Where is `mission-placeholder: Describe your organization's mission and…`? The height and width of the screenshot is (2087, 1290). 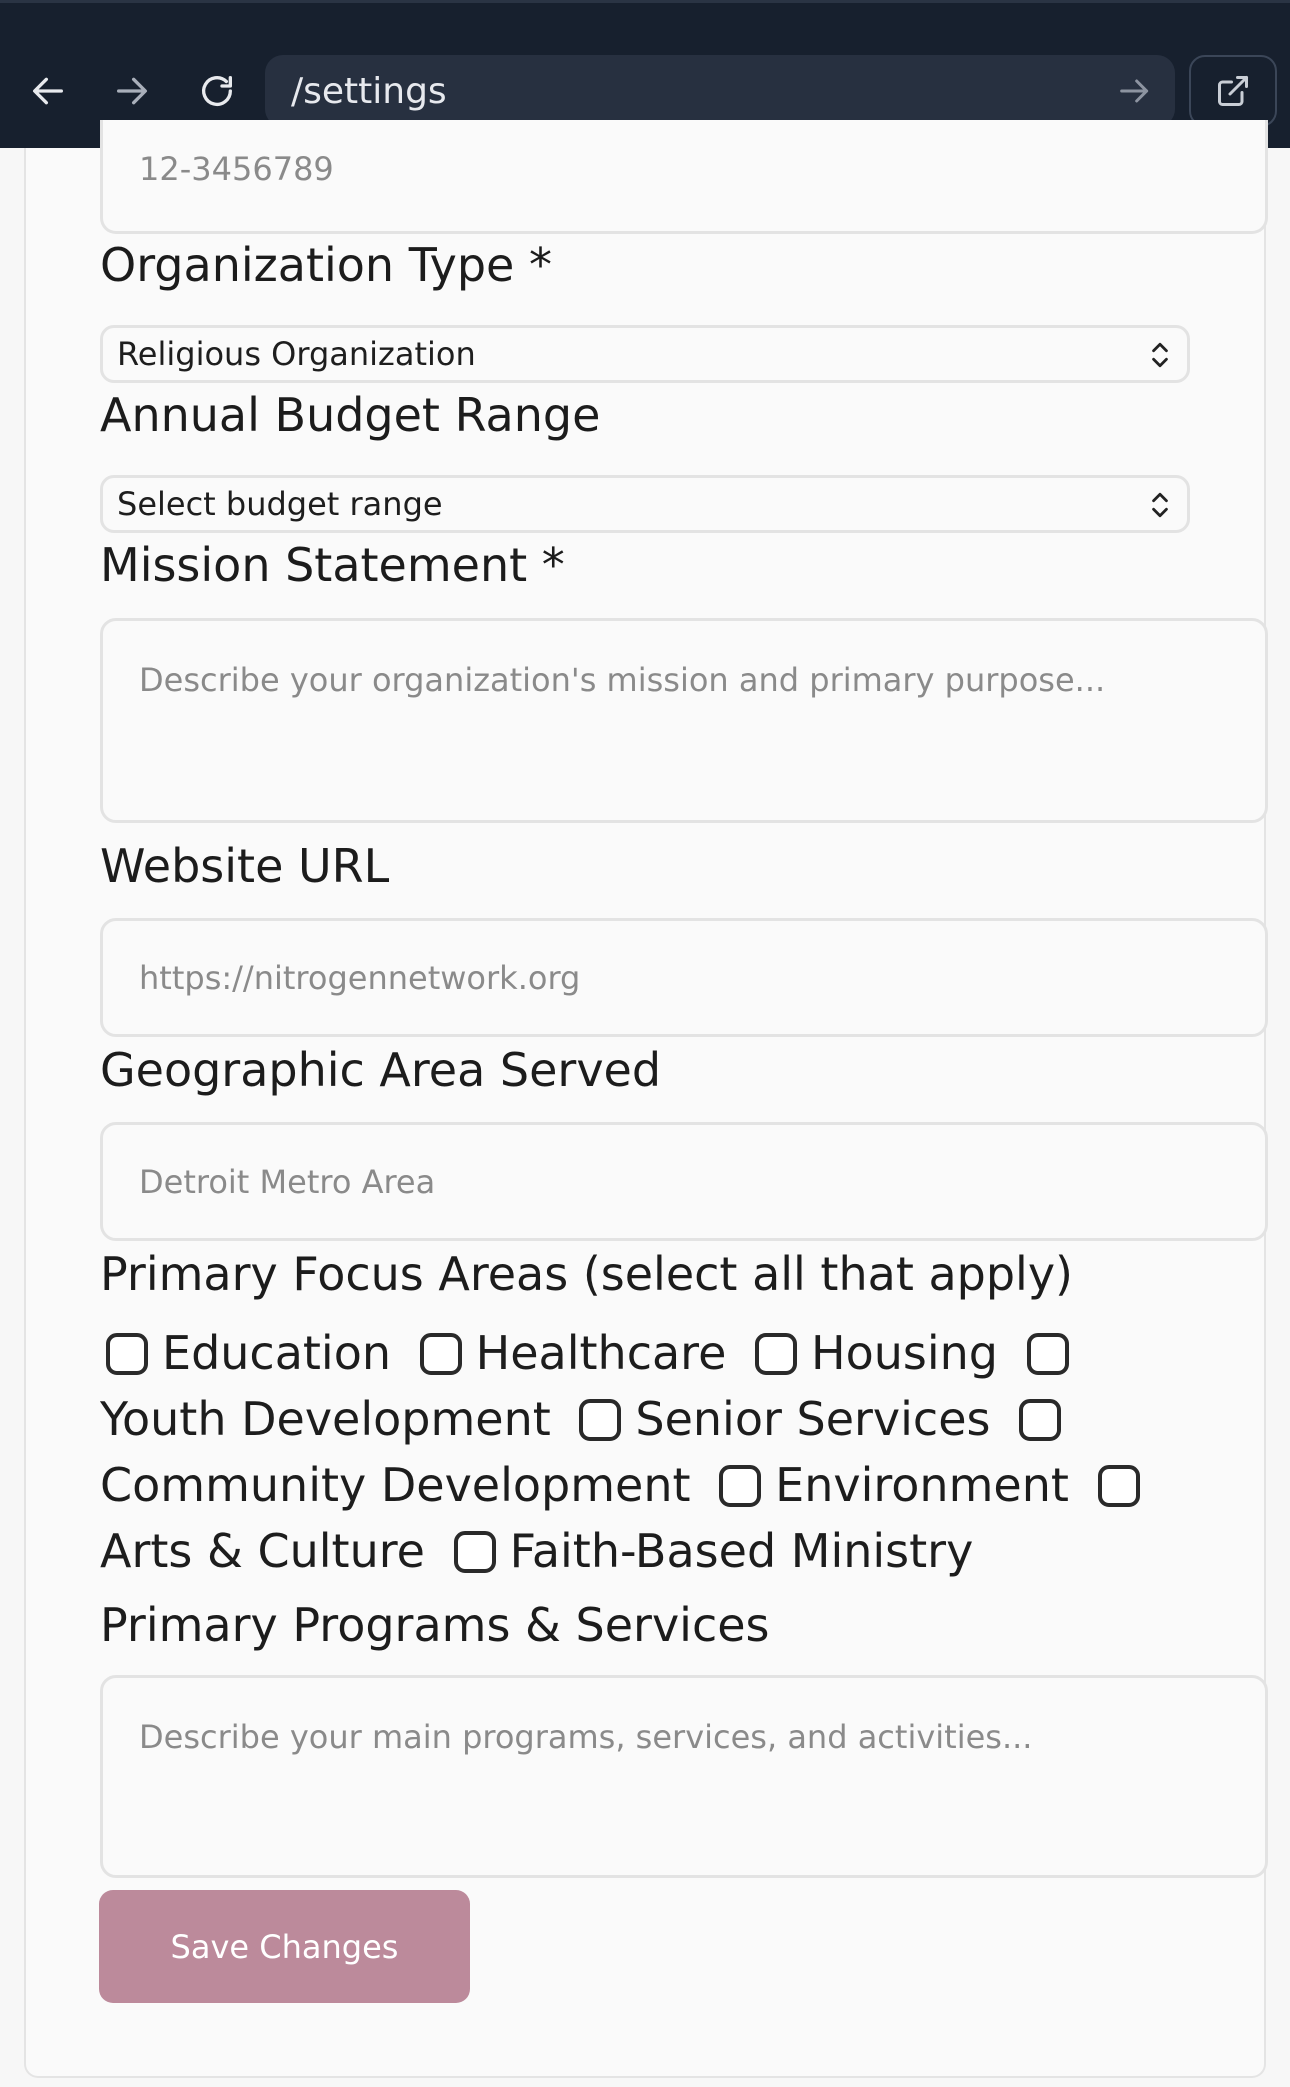
mission-placeholder: Describe your organization's mission and… is located at coordinates (622, 680).